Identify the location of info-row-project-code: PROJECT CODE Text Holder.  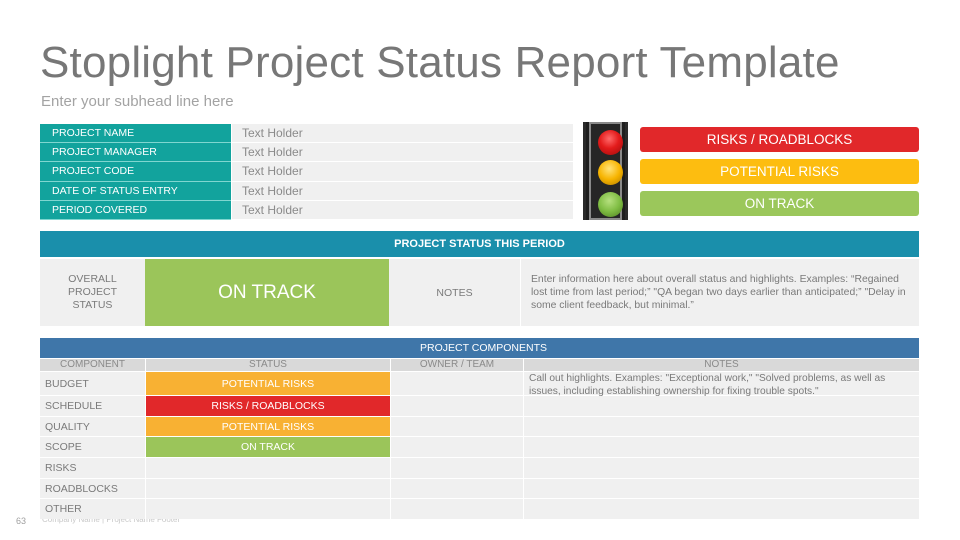
(306, 172).